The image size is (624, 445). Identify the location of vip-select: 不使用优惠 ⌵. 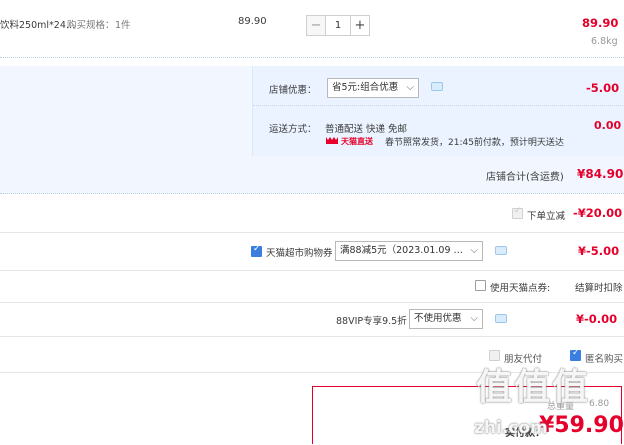
(446, 319).